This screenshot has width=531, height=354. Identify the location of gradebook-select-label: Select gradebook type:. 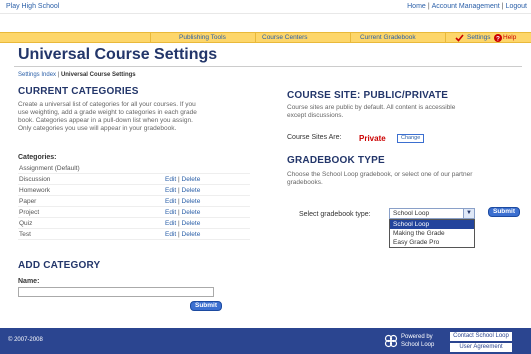
(335, 214).